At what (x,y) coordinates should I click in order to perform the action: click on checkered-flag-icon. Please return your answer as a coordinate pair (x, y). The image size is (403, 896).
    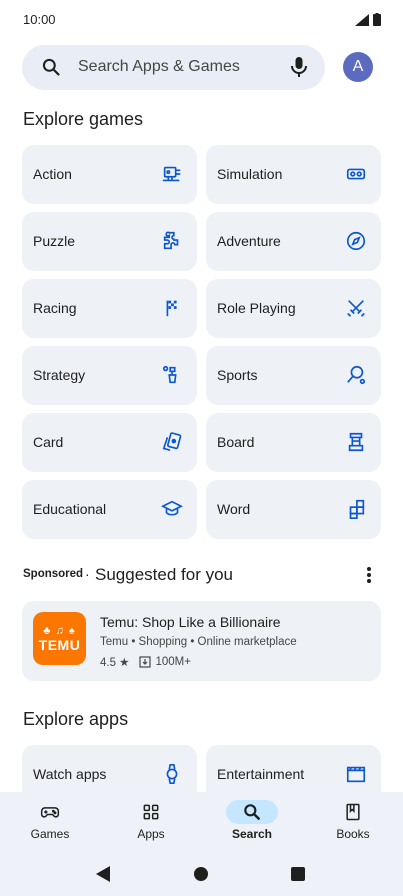
    Looking at the image, I should click on (171, 308).